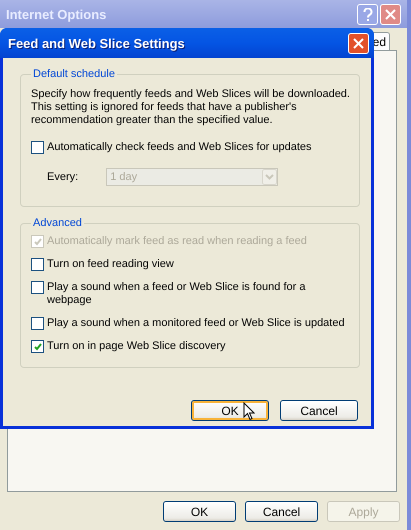  What do you see at coordinates (191, 147) in the screenshot?
I see `checkbox-option: Automatically check feeds and Web Slices for updates` at bounding box center [191, 147].